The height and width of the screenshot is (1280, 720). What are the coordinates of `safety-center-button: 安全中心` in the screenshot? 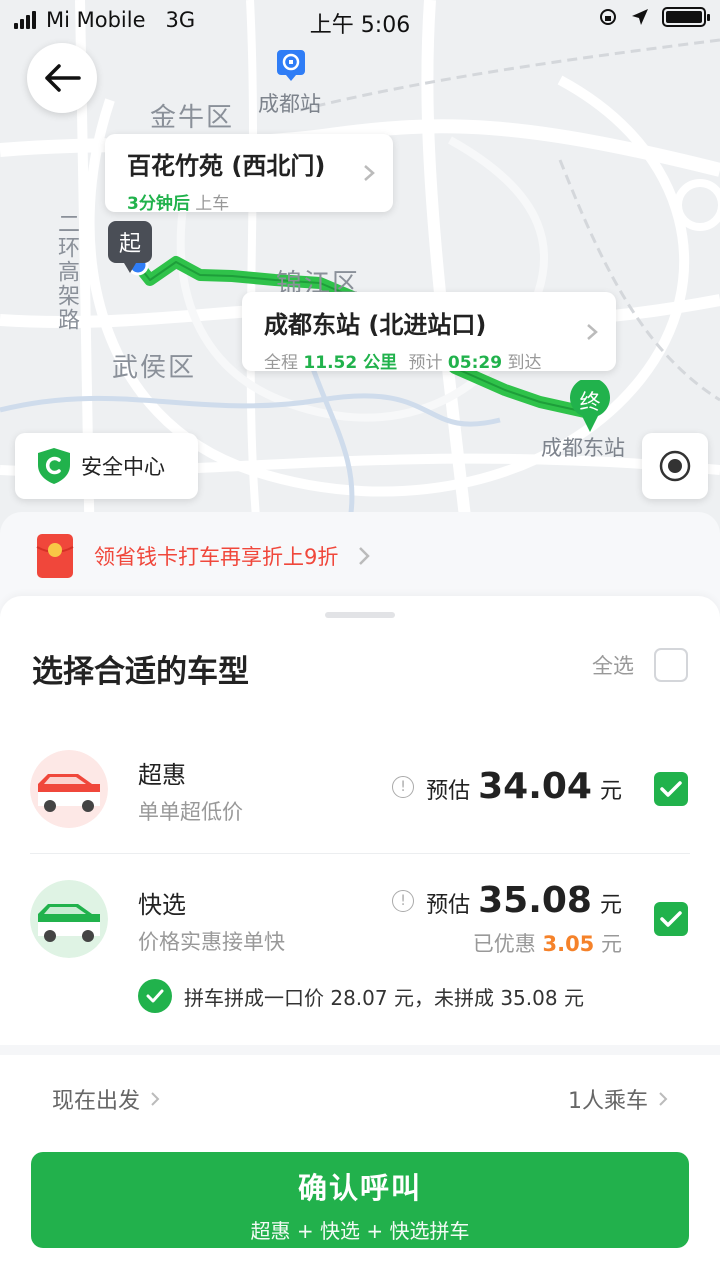 It's located at (106, 466).